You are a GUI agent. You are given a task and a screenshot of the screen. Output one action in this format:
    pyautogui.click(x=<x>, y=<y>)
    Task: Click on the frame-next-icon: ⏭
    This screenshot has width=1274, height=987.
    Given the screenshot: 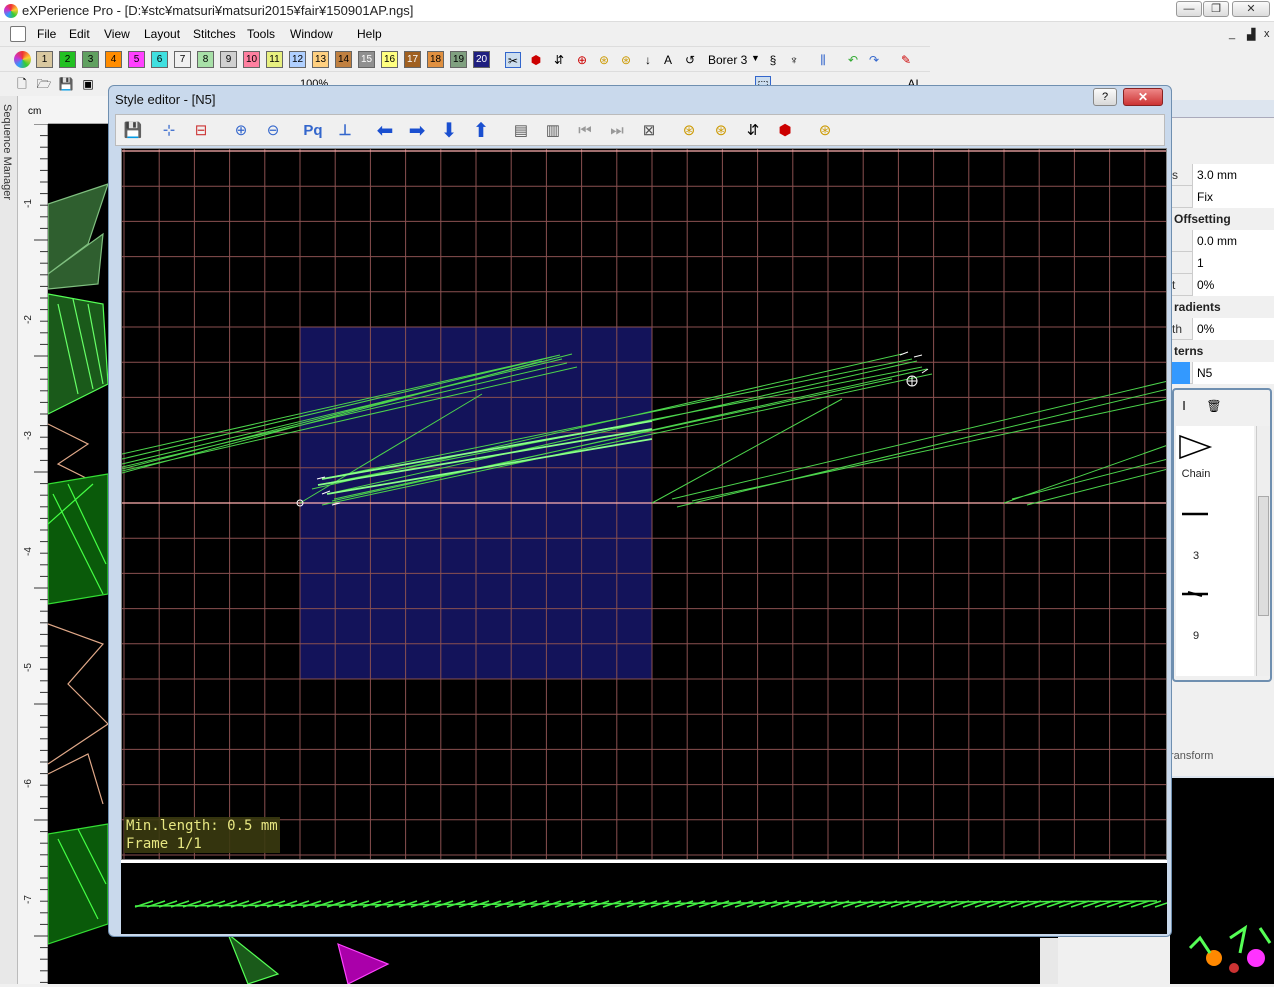 What is the action you would take?
    pyautogui.click(x=617, y=131)
    